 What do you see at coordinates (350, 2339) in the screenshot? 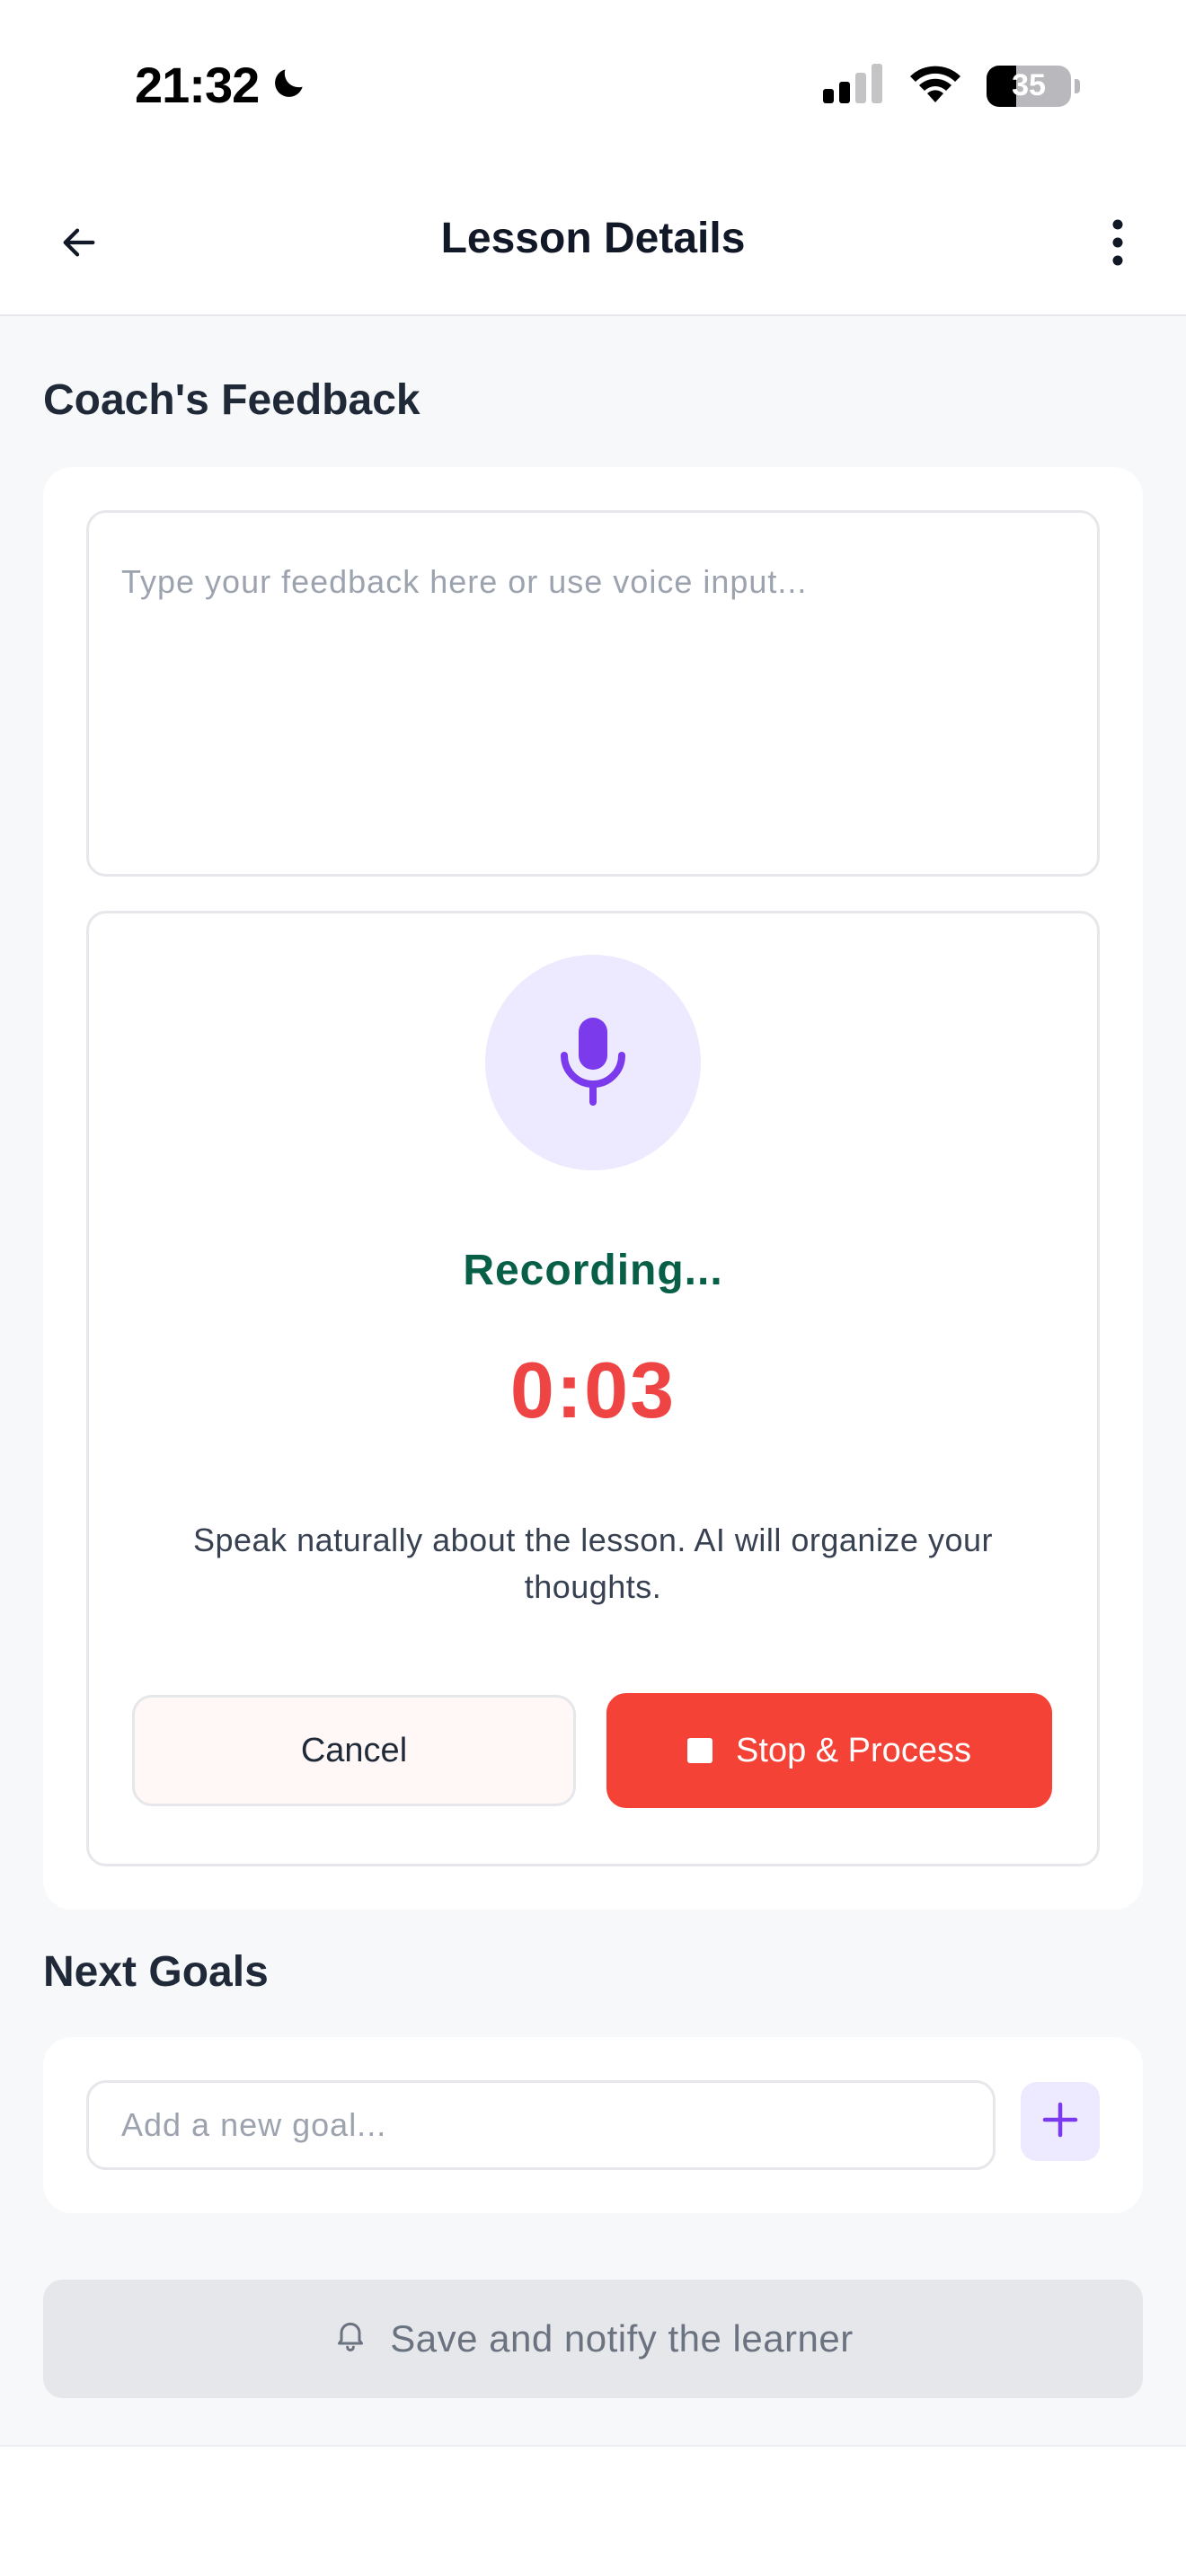
I see `bell-icon` at bounding box center [350, 2339].